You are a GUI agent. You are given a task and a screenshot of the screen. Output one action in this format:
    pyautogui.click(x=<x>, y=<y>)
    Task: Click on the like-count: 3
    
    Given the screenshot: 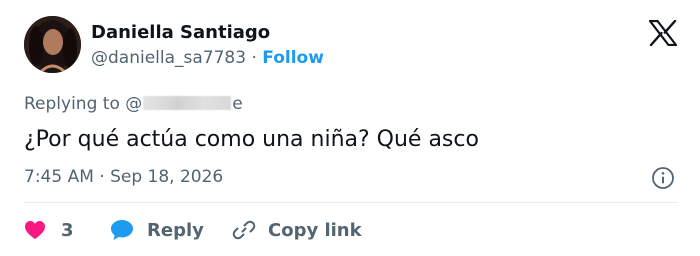 What is the action you would take?
    pyautogui.click(x=67, y=230)
    